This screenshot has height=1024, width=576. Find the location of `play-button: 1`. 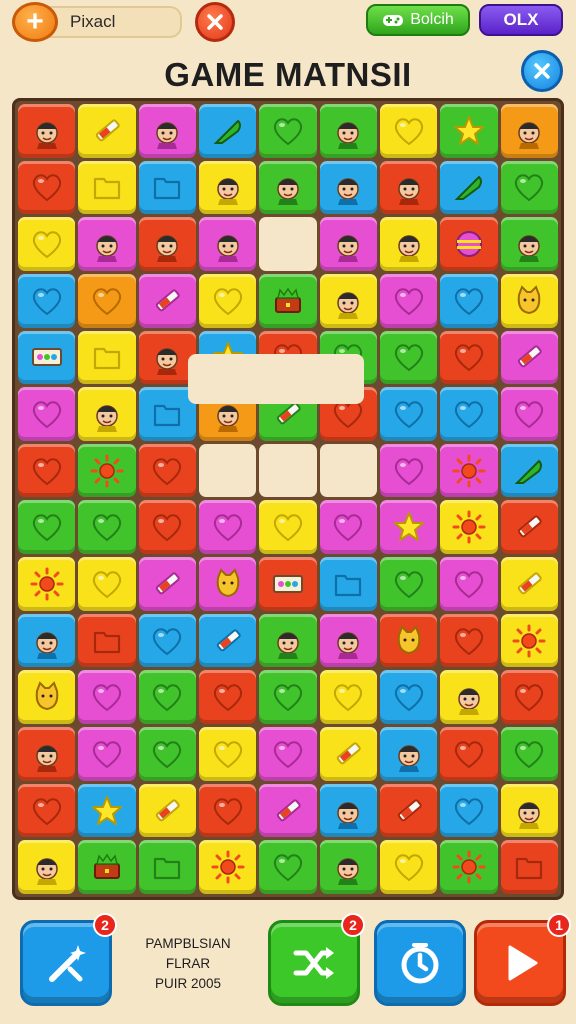

play-button: 1 is located at coordinates (522, 959).